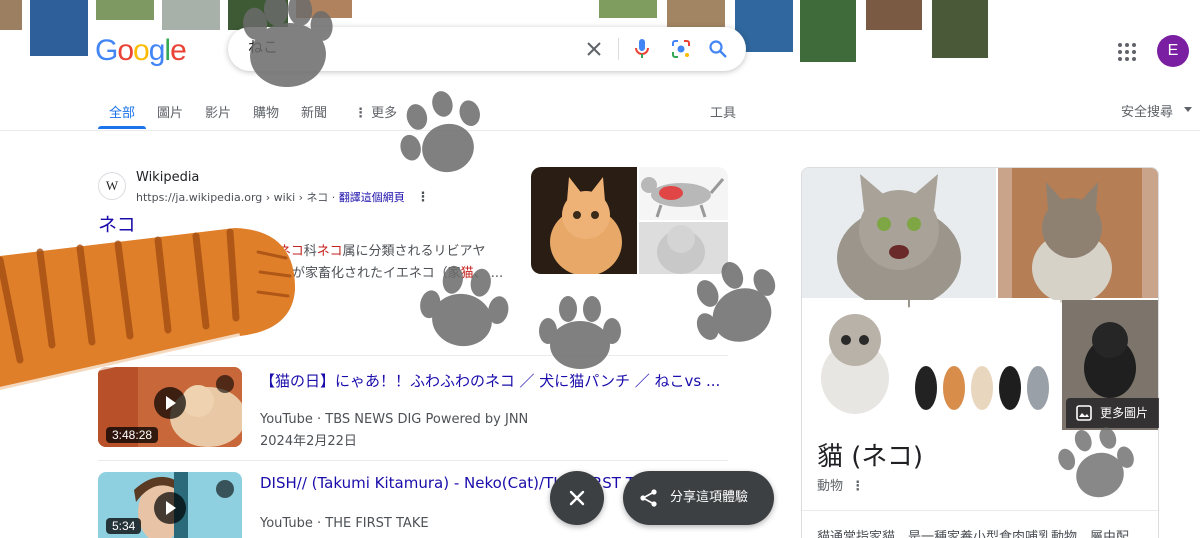 This screenshot has height=538, width=1200. What do you see at coordinates (372, 197) in the screenshot?
I see `translate-link: 翻譯這個網頁` at bounding box center [372, 197].